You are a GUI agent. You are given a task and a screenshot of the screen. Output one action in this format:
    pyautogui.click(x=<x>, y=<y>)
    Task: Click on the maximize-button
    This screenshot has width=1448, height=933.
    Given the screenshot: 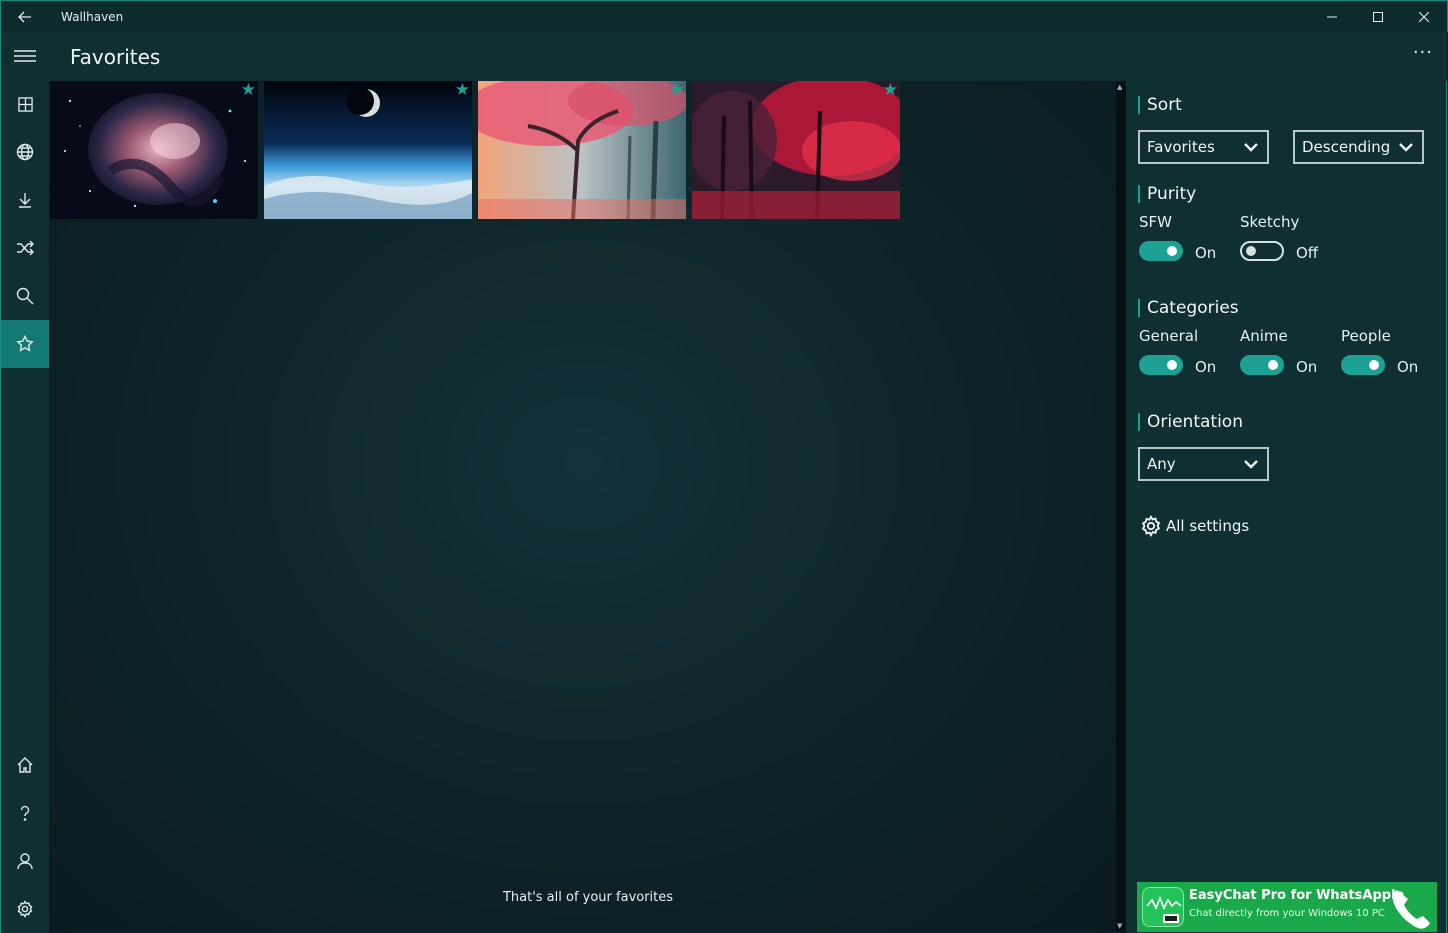 What is the action you would take?
    pyautogui.click(x=1378, y=17)
    